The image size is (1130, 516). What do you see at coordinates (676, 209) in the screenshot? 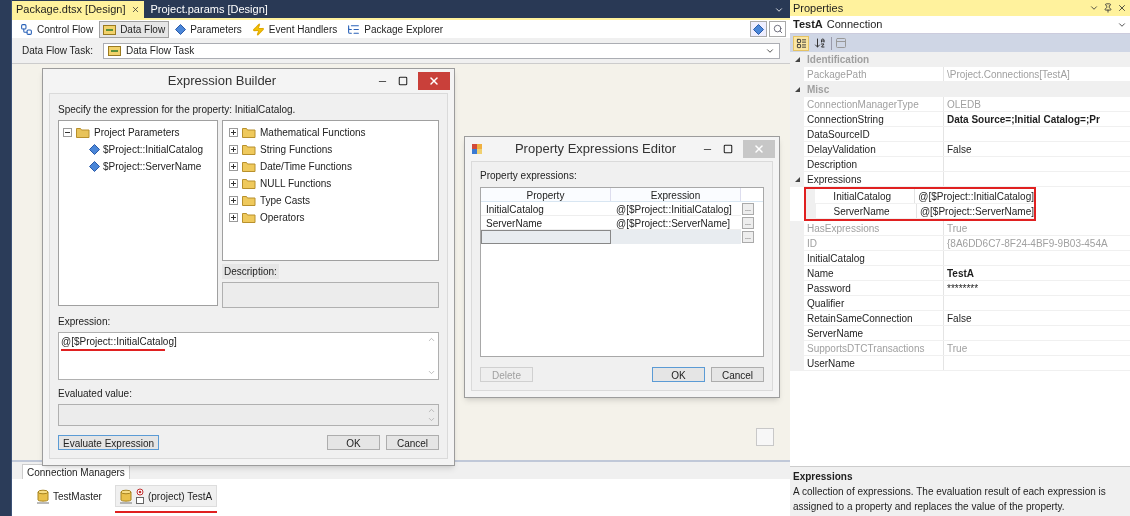
I see `expression-cell: @[$Project::InitialCatalog]` at bounding box center [676, 209].